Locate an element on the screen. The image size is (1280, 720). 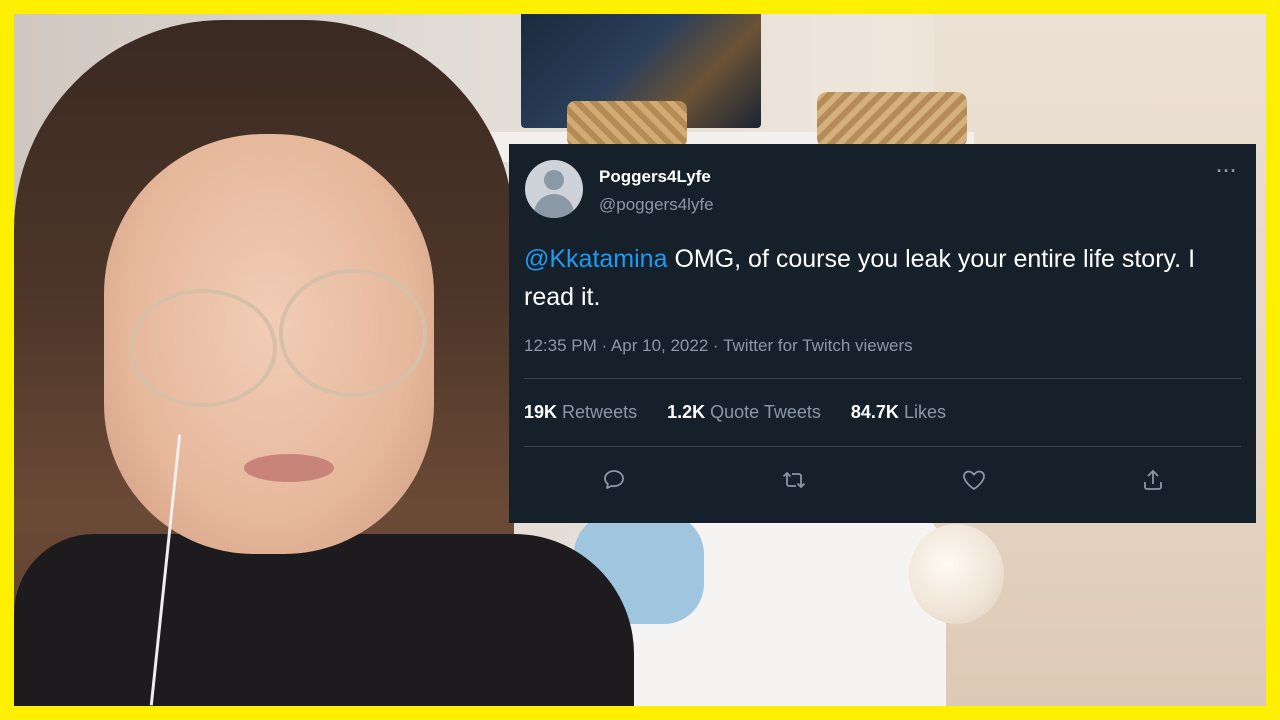
tweet-actions is located at coordinates (882, 480).